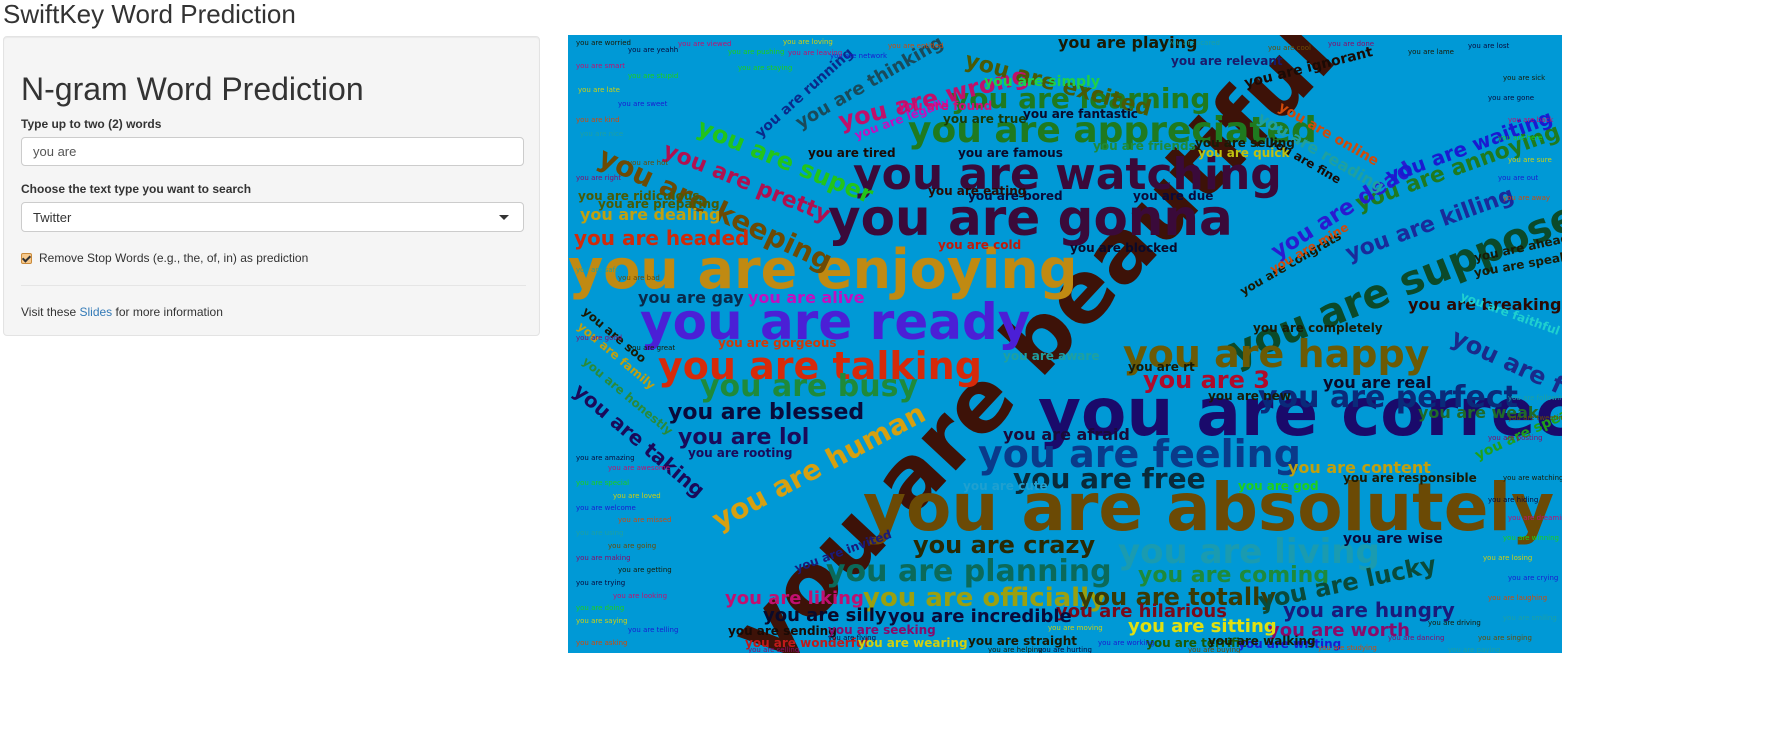  I want to click on cloud-word: you are dreaming, so click(1535, 518).